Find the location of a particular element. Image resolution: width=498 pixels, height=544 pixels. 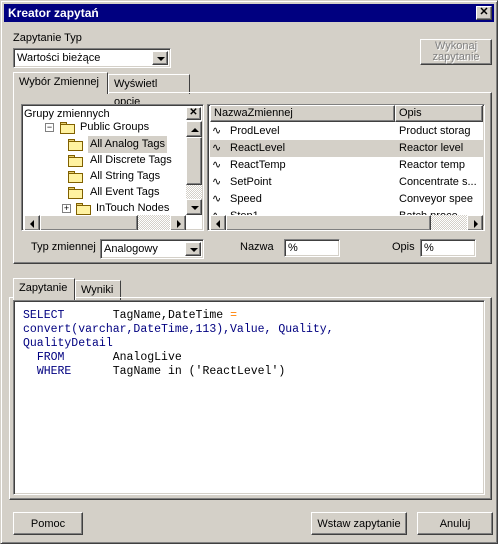

tag-type-combo: Analogowy is located at coordinates (152, 249).